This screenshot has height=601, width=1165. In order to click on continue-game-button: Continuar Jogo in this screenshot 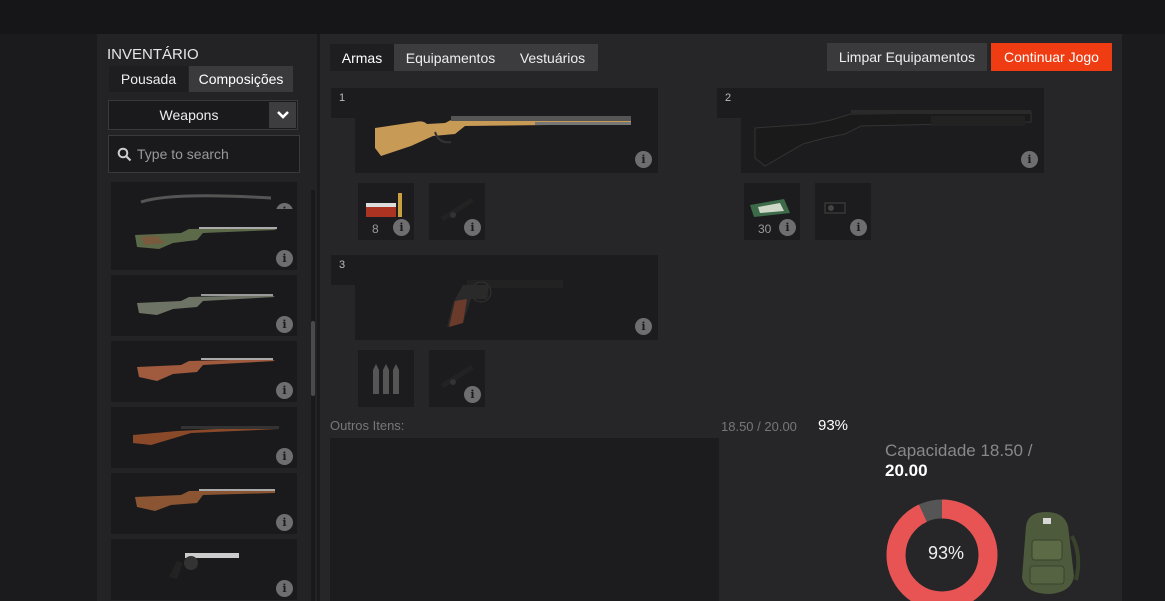, I will do `click(1051, 57)`.